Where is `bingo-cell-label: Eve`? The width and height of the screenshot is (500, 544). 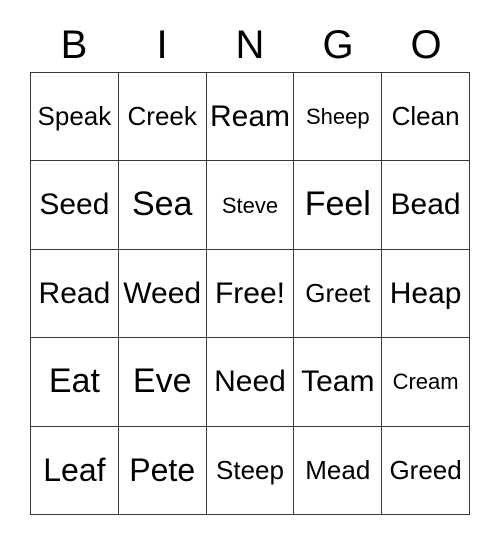
bingo-cell-label: Eve is located at coordinates (162, 381).